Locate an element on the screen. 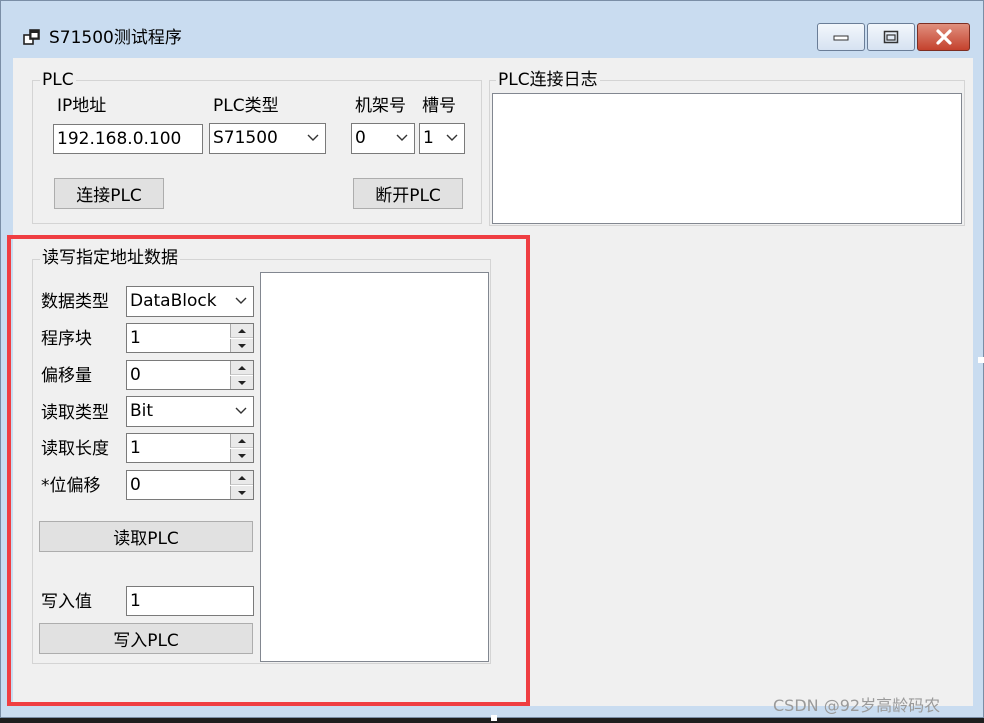 This screenshot has width=984, height=723. slot-value: 1 is located at coordinates (428, 138).